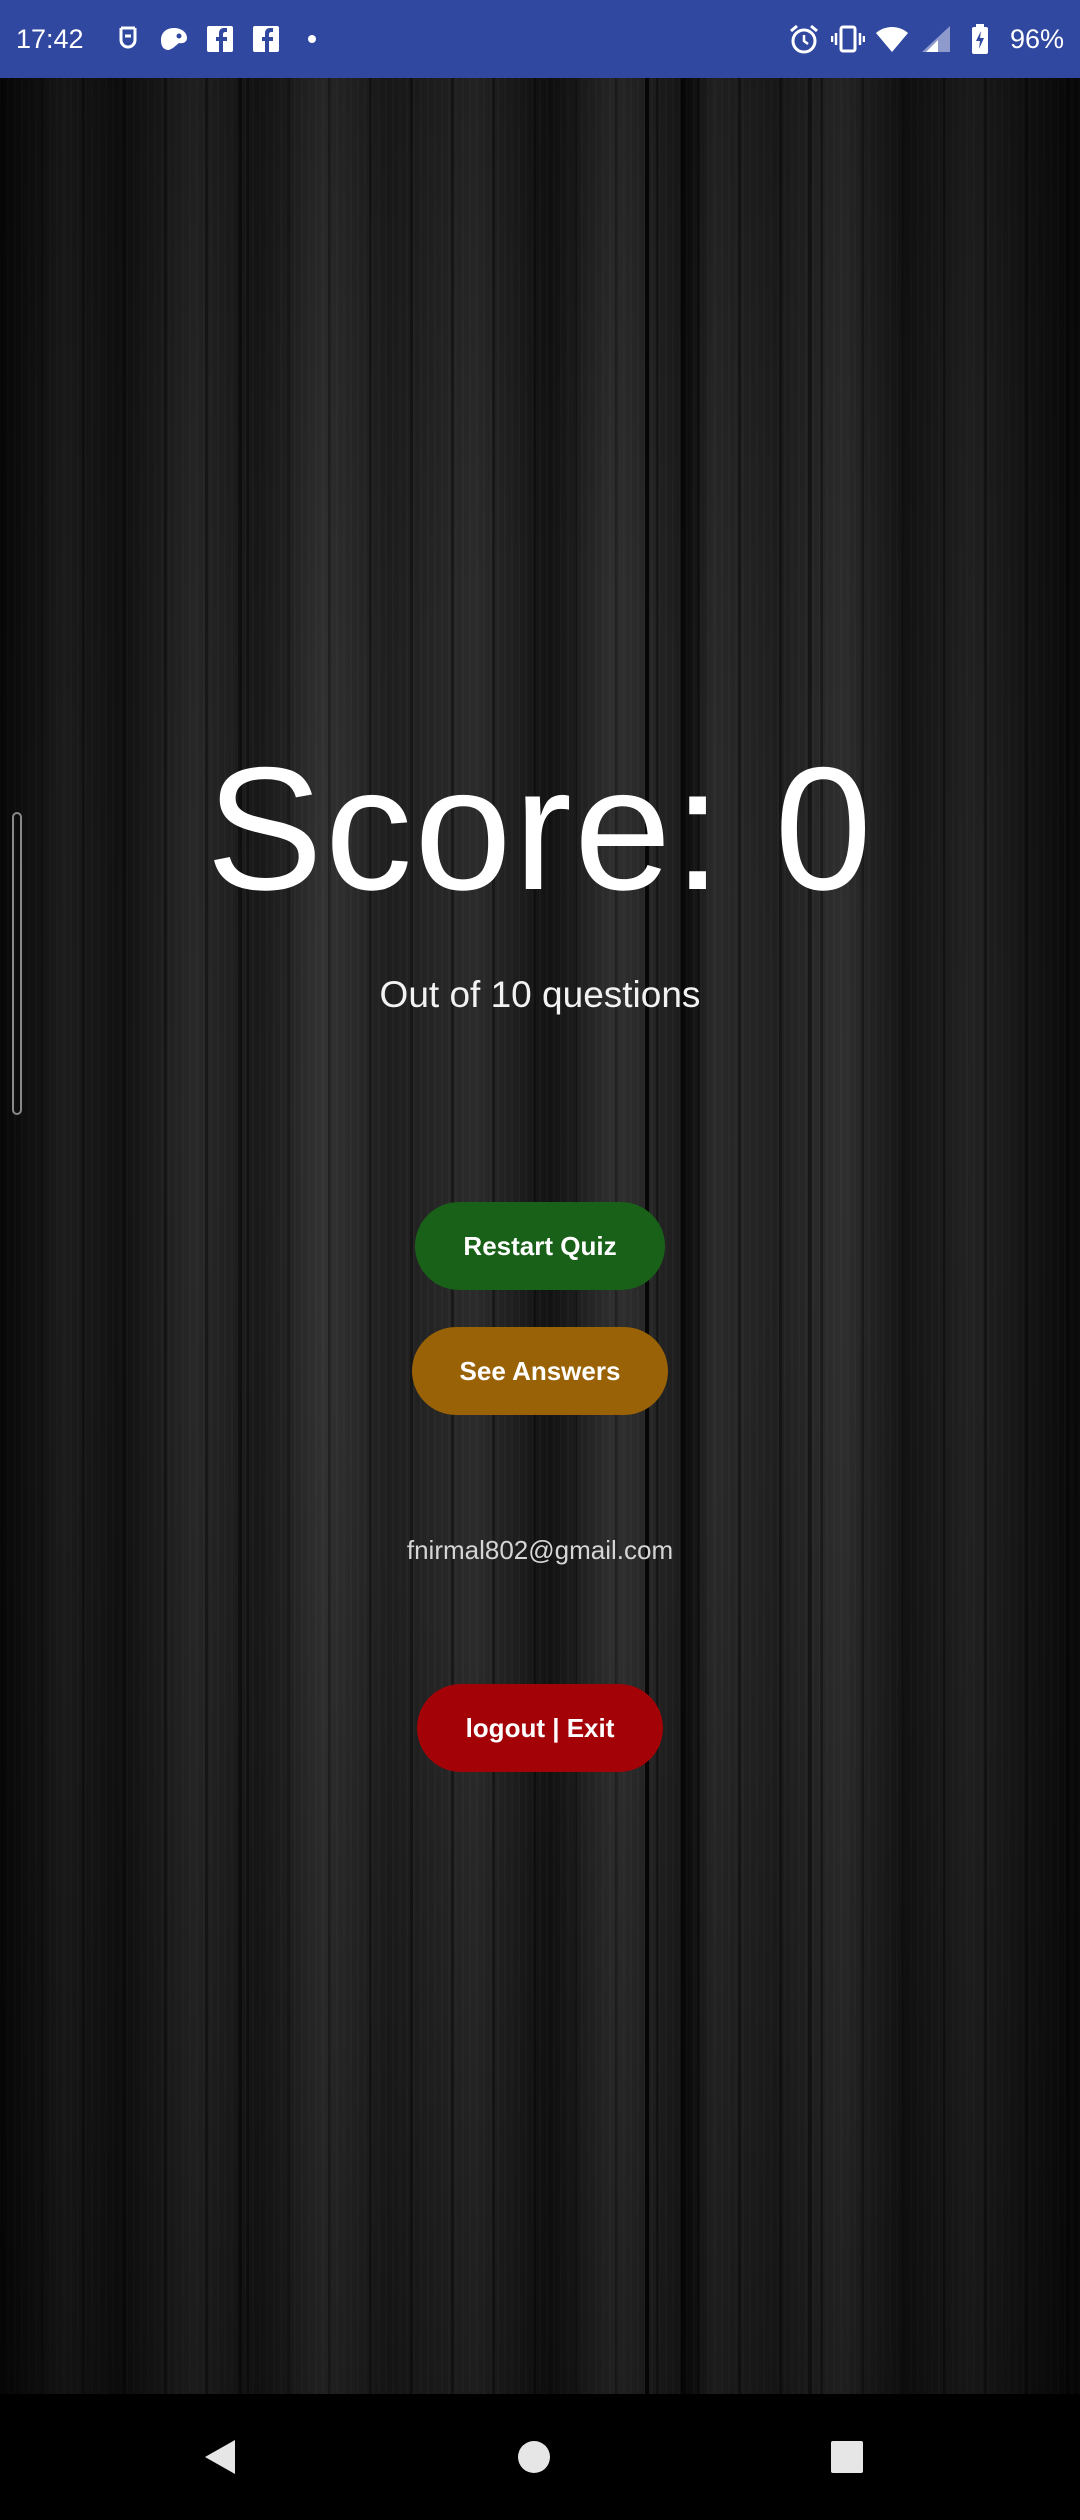 The image size is (1080, 2520). What do you see at coordinates (540, 994) in the screenshot?
I see `score-subtitle: Out of 10 questions` at bounding box center [540, 994].